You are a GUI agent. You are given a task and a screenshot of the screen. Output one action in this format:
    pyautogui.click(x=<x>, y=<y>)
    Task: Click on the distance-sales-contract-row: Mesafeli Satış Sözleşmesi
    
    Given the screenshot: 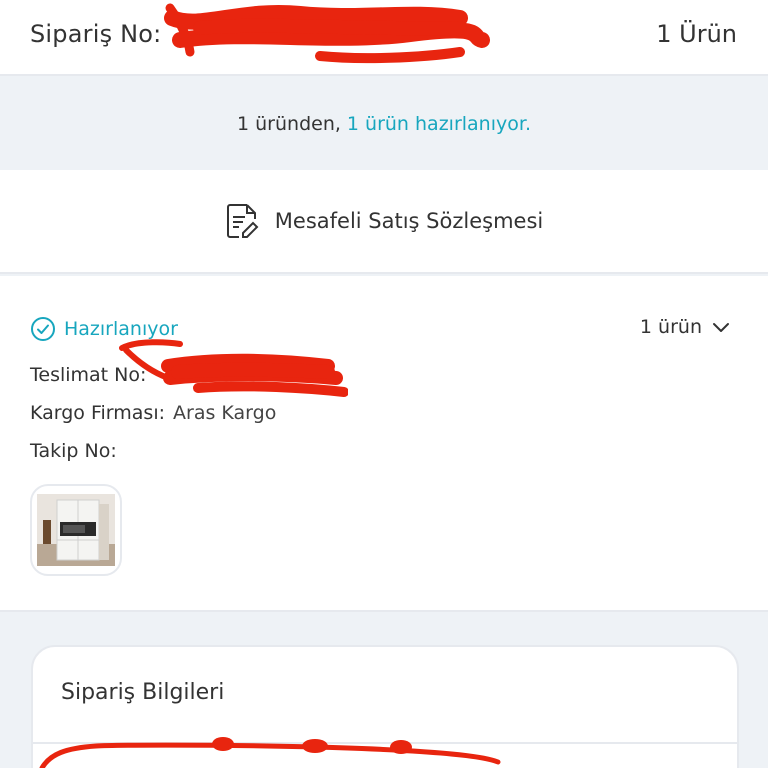 What is the action you would take?
    pyautogui.click(x=384, y=222)
    